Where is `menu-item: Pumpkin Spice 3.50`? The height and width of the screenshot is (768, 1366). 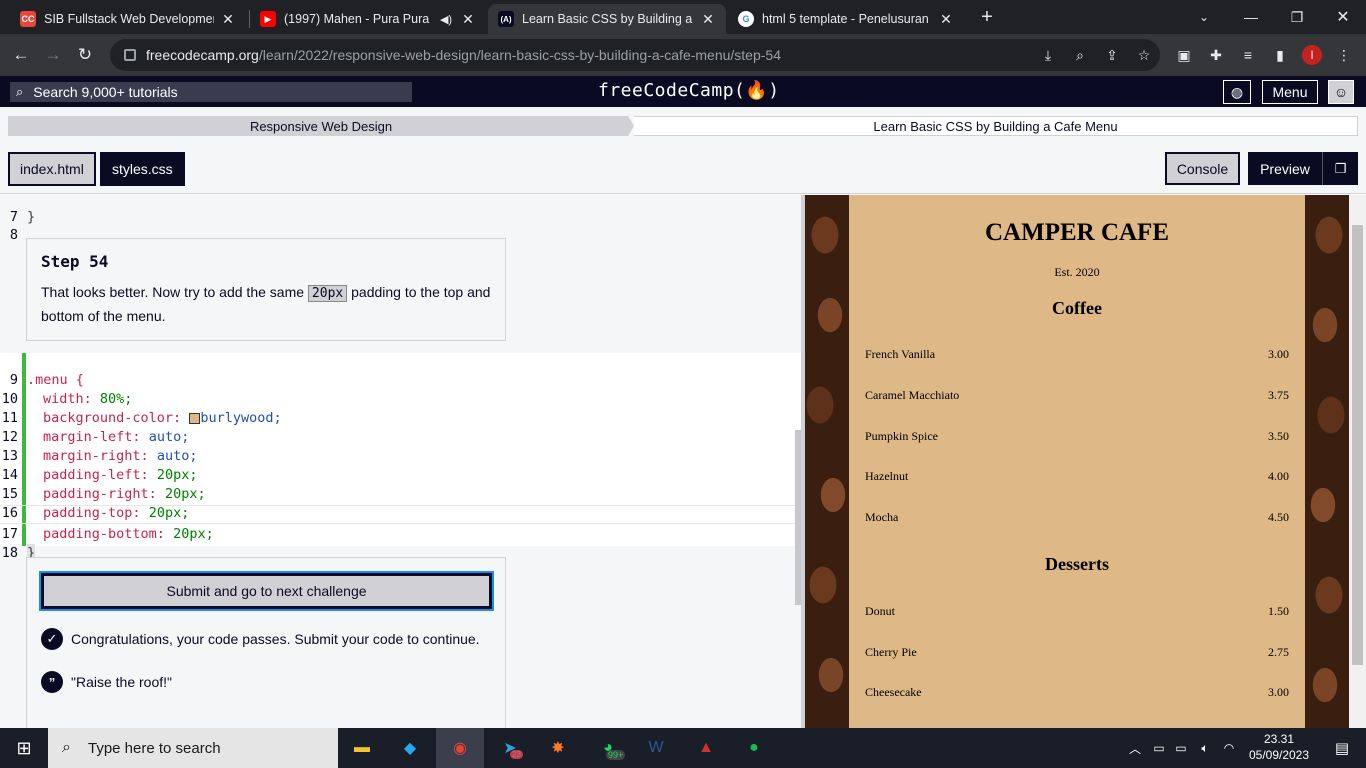
menu-item: Pumpkin Spice 3.50 is located at coordinates (1077, 436).